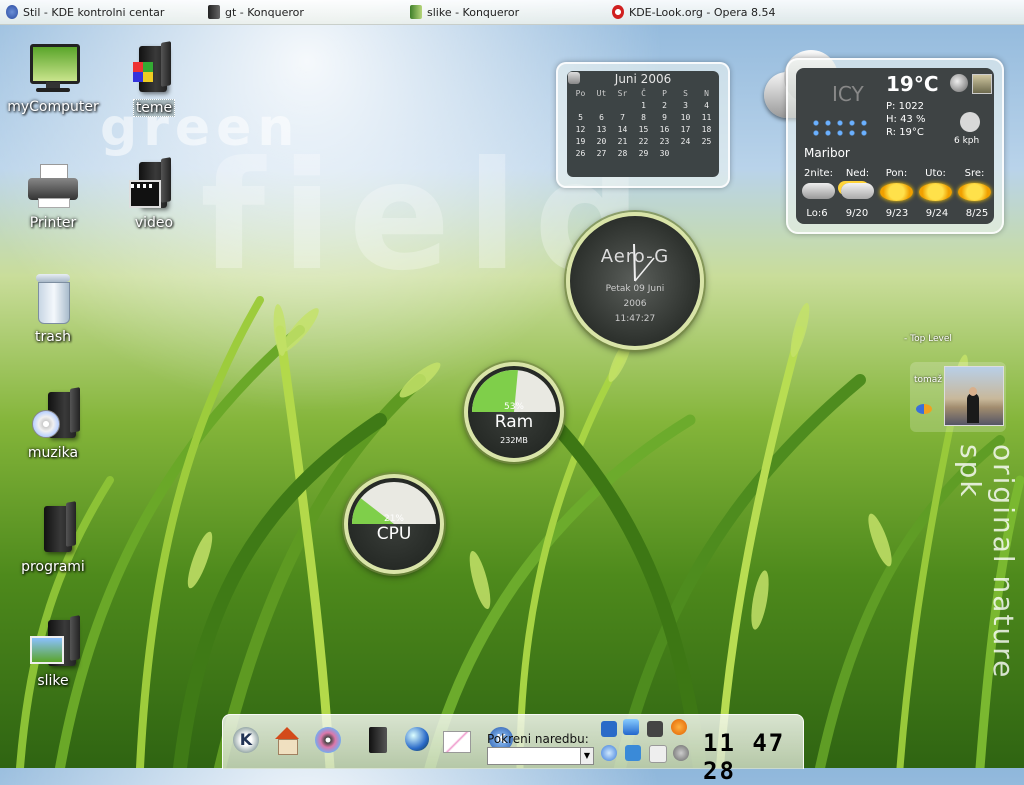 Image resolution: width=1024 pixels, height=785 pixels. What do you see at coordinates (622, 93) in the screenshot?
I see `calendar-weekday-header: Sr` at bounding box center [622, 93].